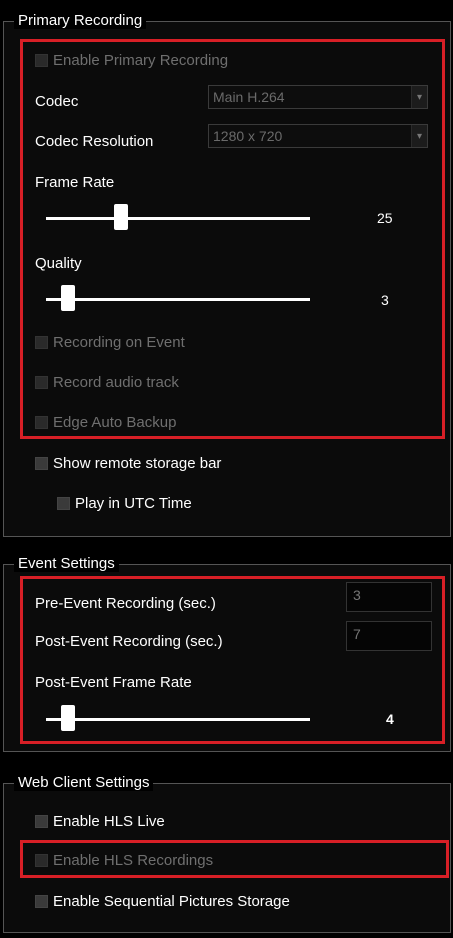 Image resolution: width=453 pixels, height=938 pixels. Describe the element at coordinates (385, 300) in the screenshot. I see `quality-value: 3` at that location.